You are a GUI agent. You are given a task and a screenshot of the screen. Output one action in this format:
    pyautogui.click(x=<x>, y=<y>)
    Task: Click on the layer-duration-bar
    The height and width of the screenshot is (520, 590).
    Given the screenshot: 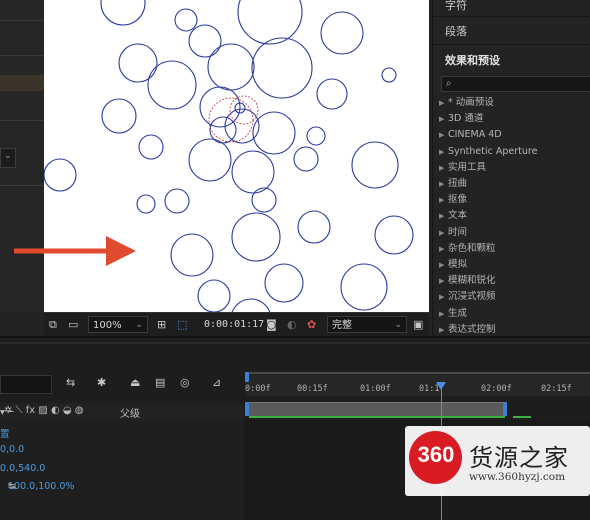 What is the action you would take?
    pyautogui.click(x=377, y=409)
    